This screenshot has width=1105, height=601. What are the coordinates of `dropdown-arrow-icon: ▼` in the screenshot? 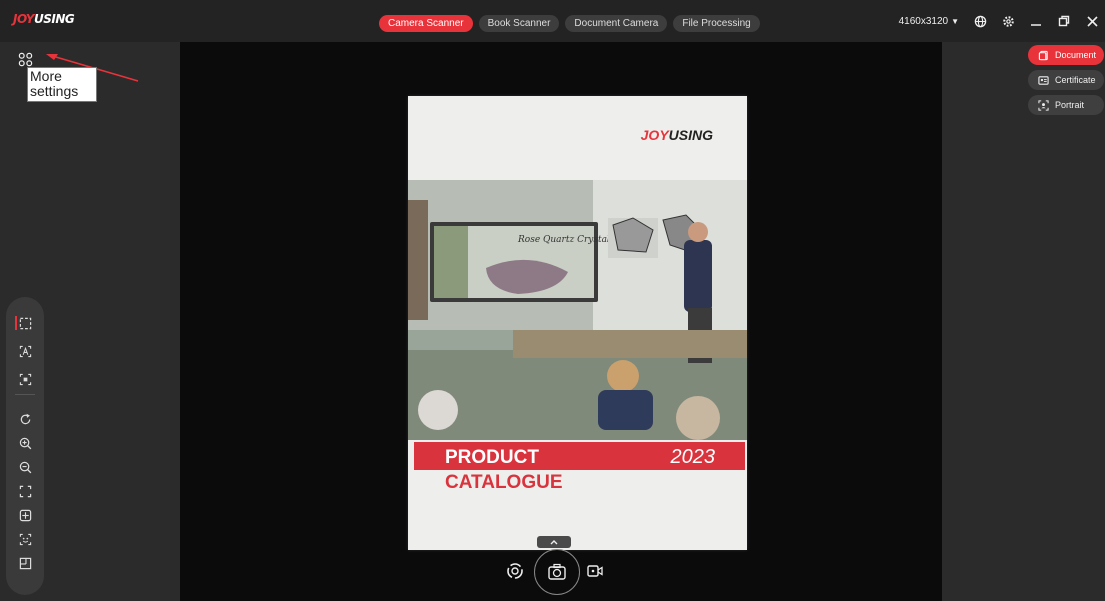 It's located at (955, 21).